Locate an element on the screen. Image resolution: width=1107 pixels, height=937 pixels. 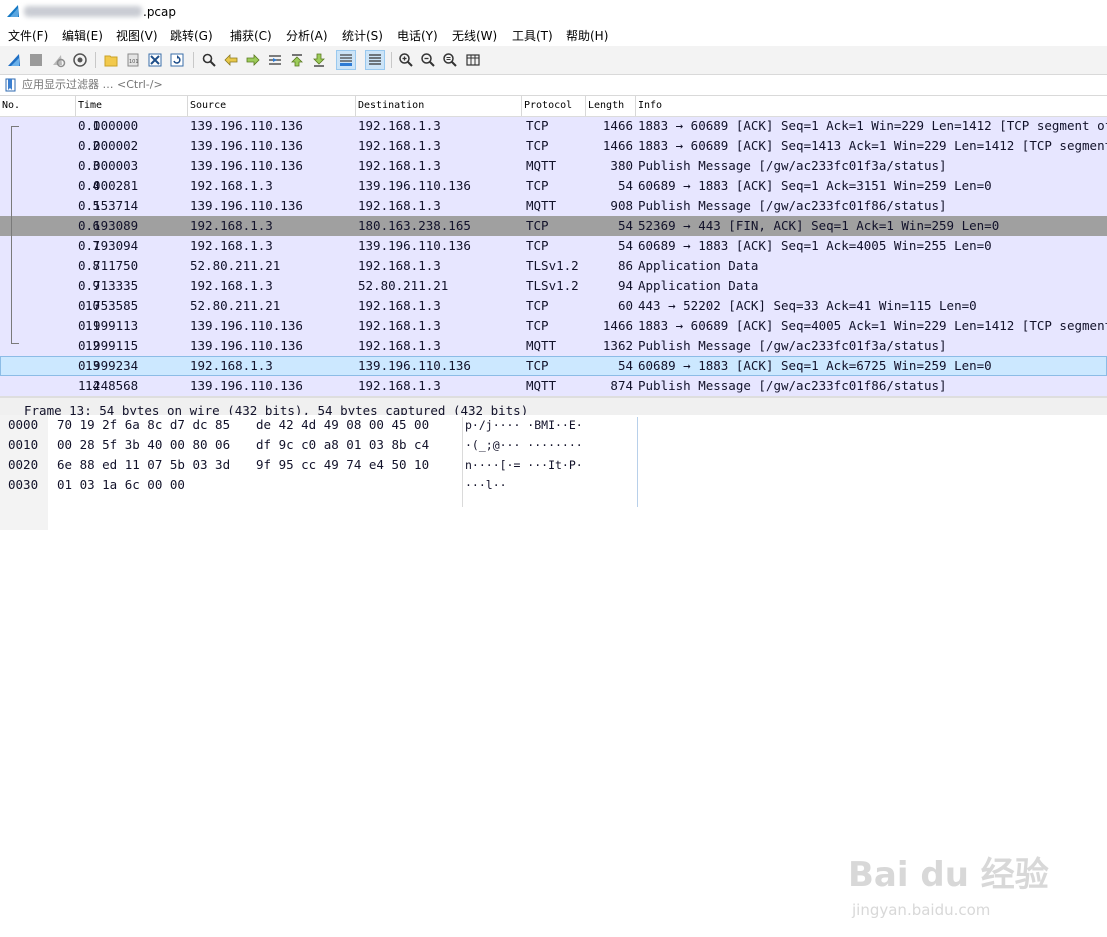
column-header-no: No. is located at coordinates (38, 106).